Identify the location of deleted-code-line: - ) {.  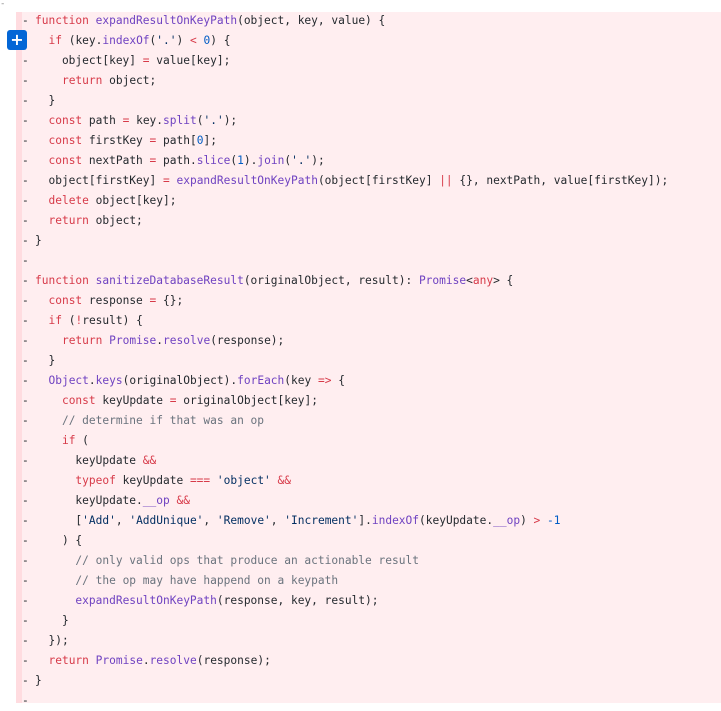
(368, 541).